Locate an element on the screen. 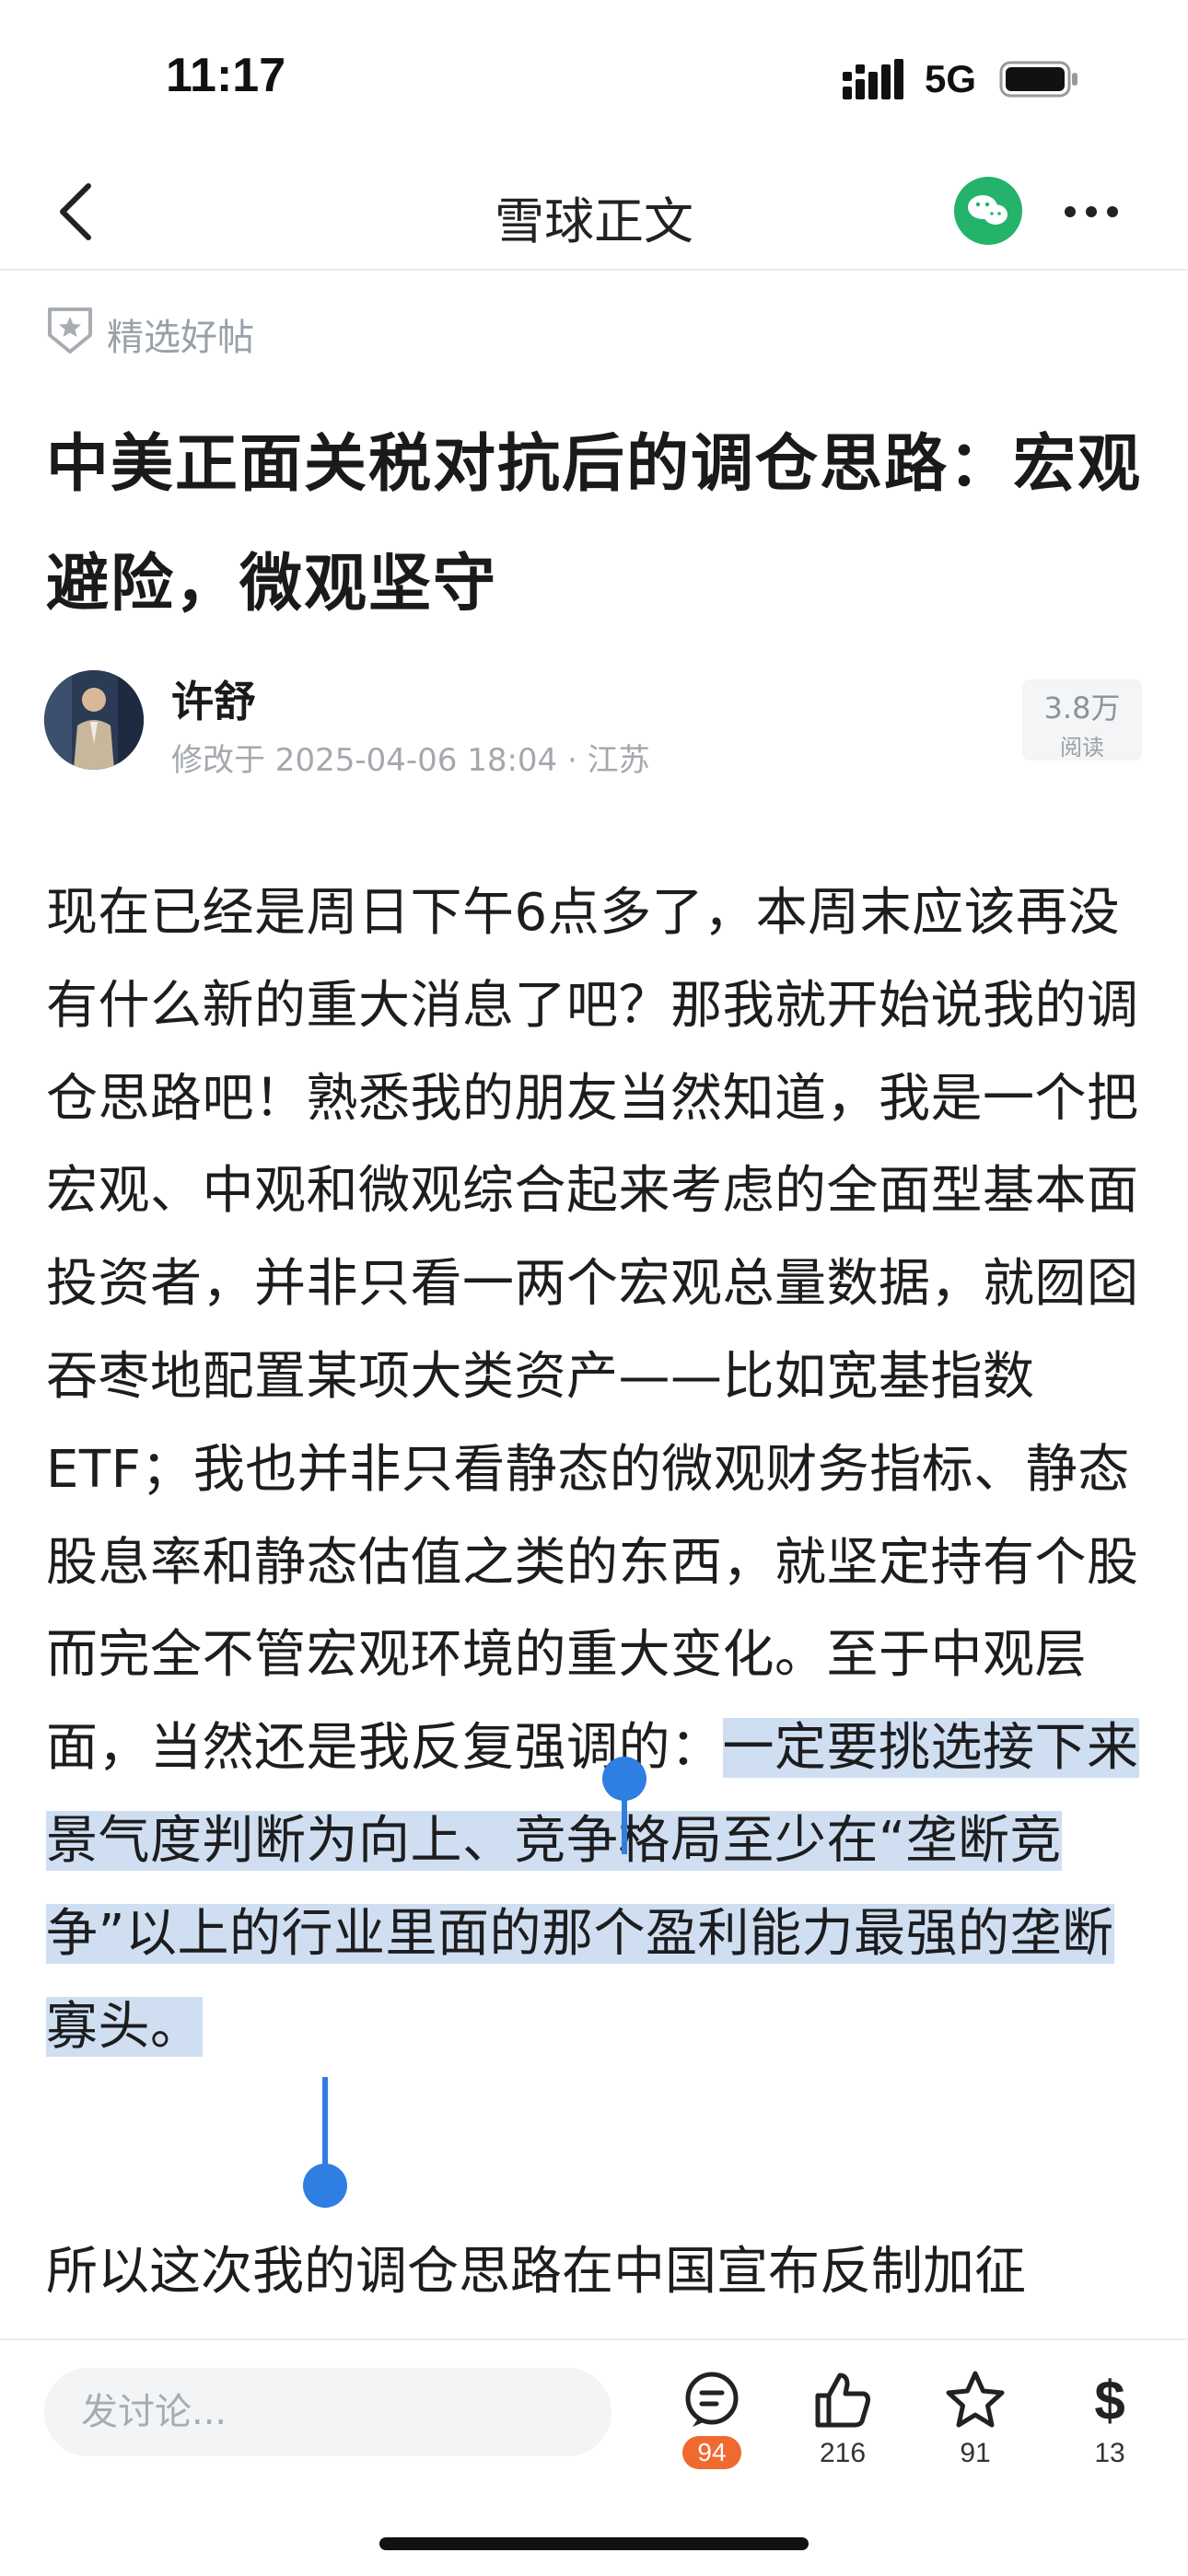 This screenshot has height=2576, width=1188. favorite-count: 91 is located at coordinates (976, 2453).